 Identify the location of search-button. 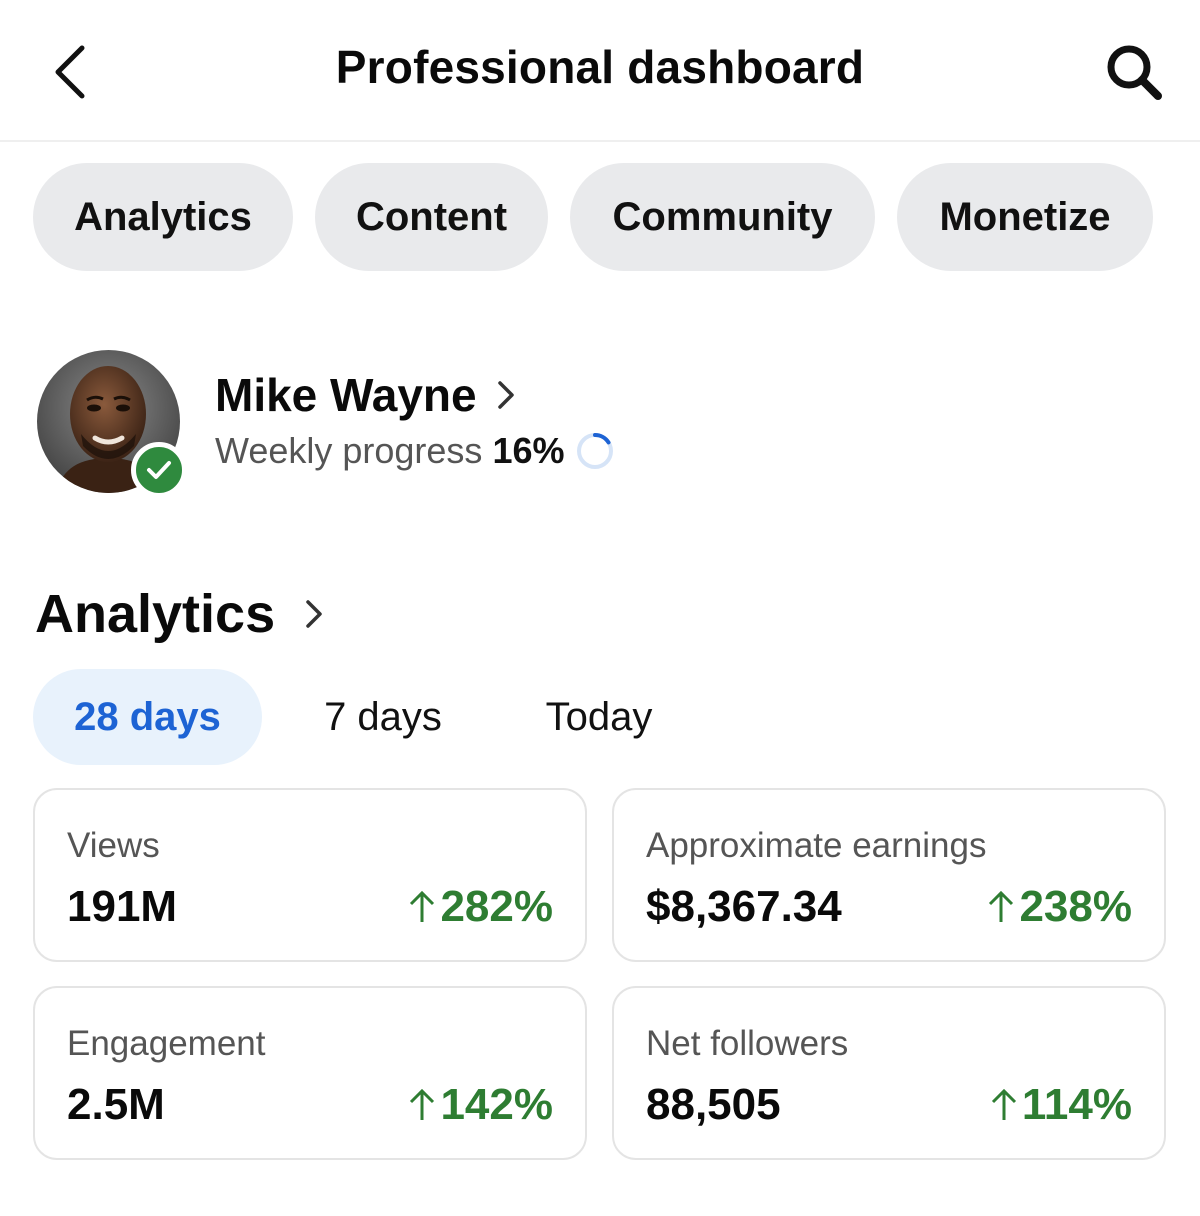
(1135, 73).